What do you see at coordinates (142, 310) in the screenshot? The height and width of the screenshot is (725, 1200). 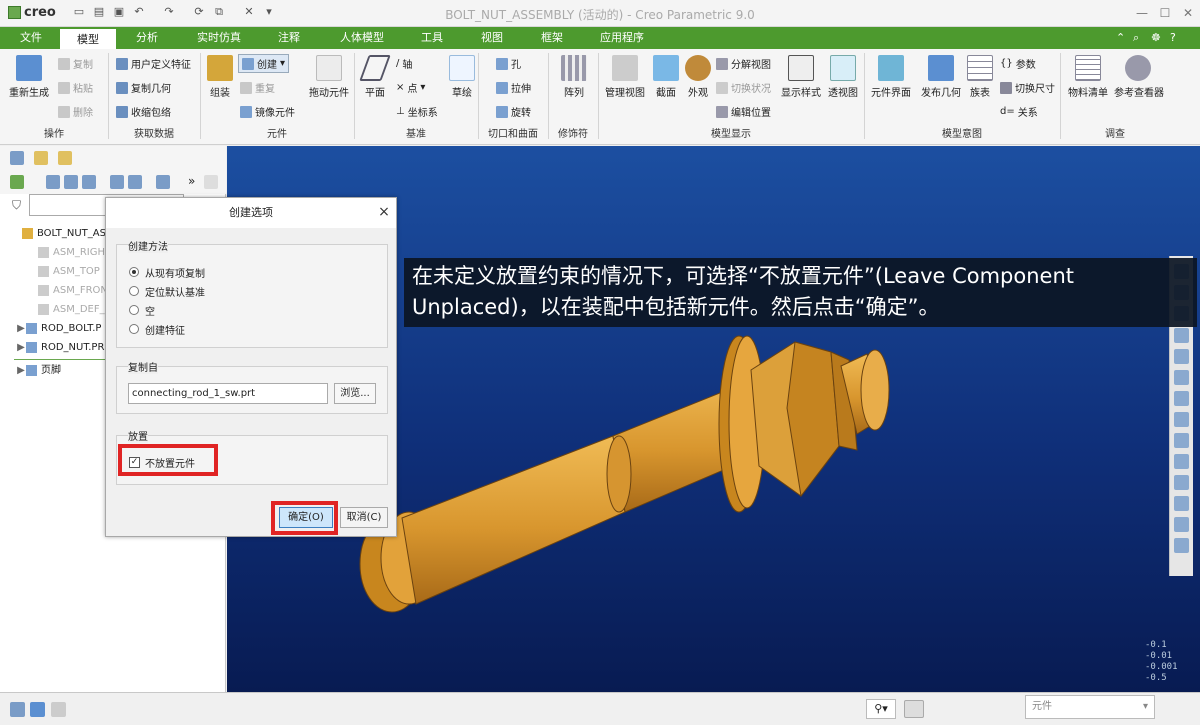 I see `method-radio: 空` at bounding box center [142, 310].